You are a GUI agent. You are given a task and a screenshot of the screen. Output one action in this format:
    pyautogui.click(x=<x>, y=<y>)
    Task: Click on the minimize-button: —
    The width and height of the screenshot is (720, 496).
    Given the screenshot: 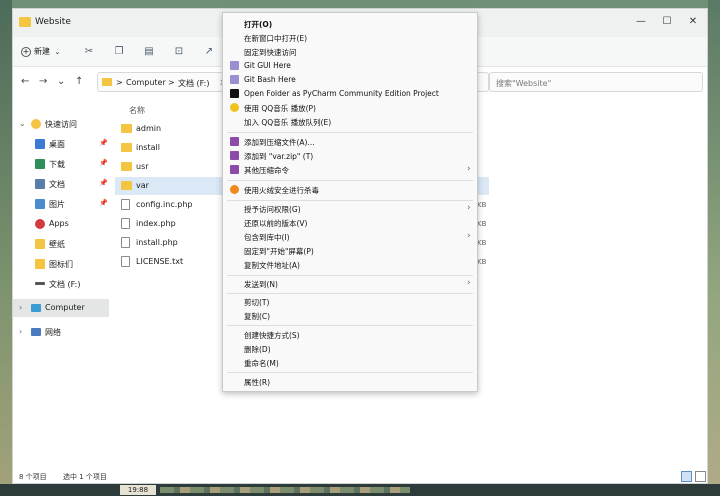 What is the action you would take?
    pyautogui.click(x=641, y=22)
    